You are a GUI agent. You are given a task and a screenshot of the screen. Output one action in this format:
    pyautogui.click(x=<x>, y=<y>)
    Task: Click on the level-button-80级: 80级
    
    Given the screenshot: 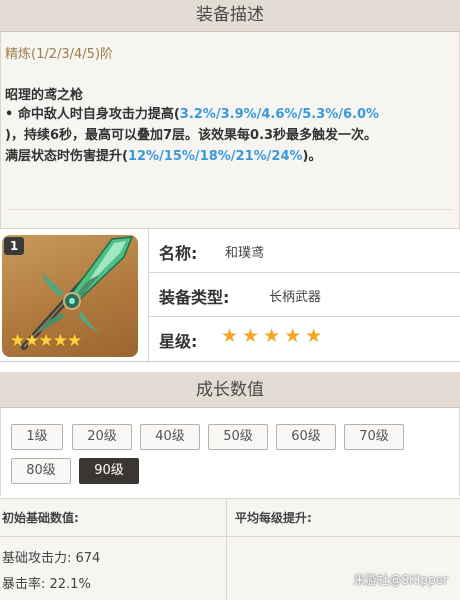 What is the action you would take?
    pyautogui.click(x=41, y=471)
    